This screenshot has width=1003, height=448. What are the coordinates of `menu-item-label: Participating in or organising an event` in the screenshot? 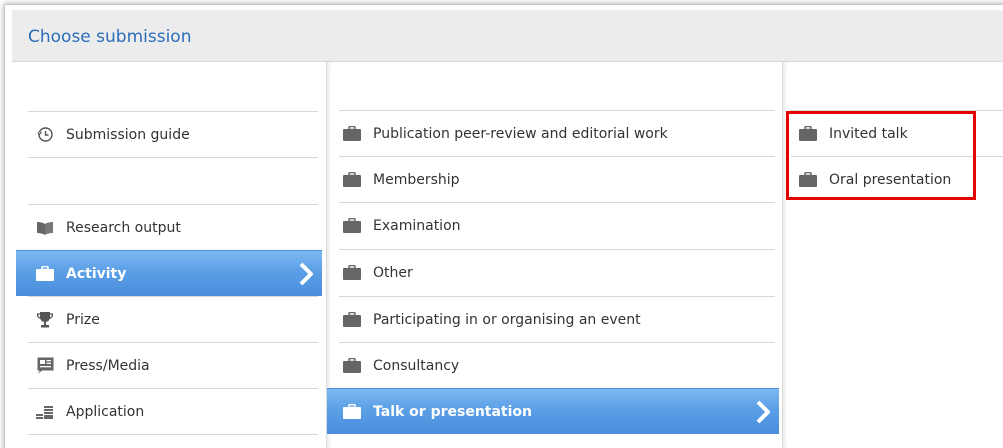 It's located at (507, 319).